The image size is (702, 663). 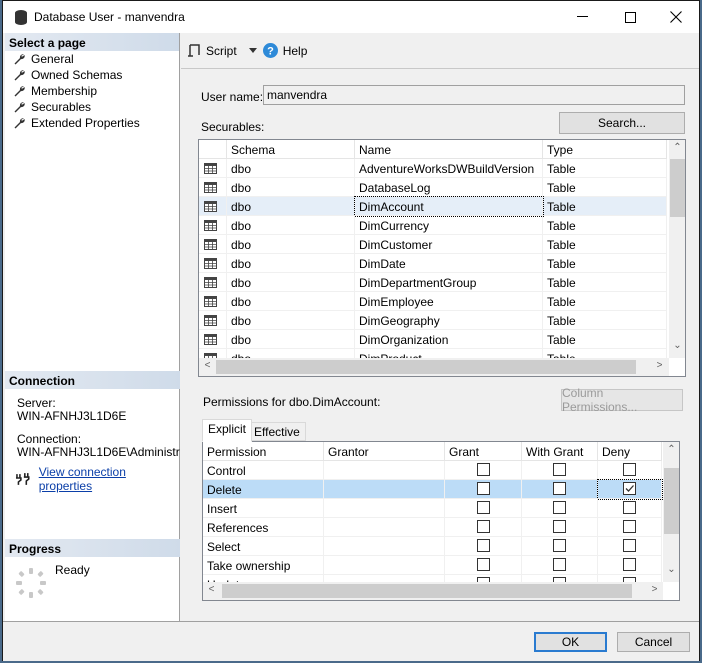 What do you see at coordinates (284, 50) in the screenshot?
I see `help-button: ? Help` at bounding box center [284, 50].